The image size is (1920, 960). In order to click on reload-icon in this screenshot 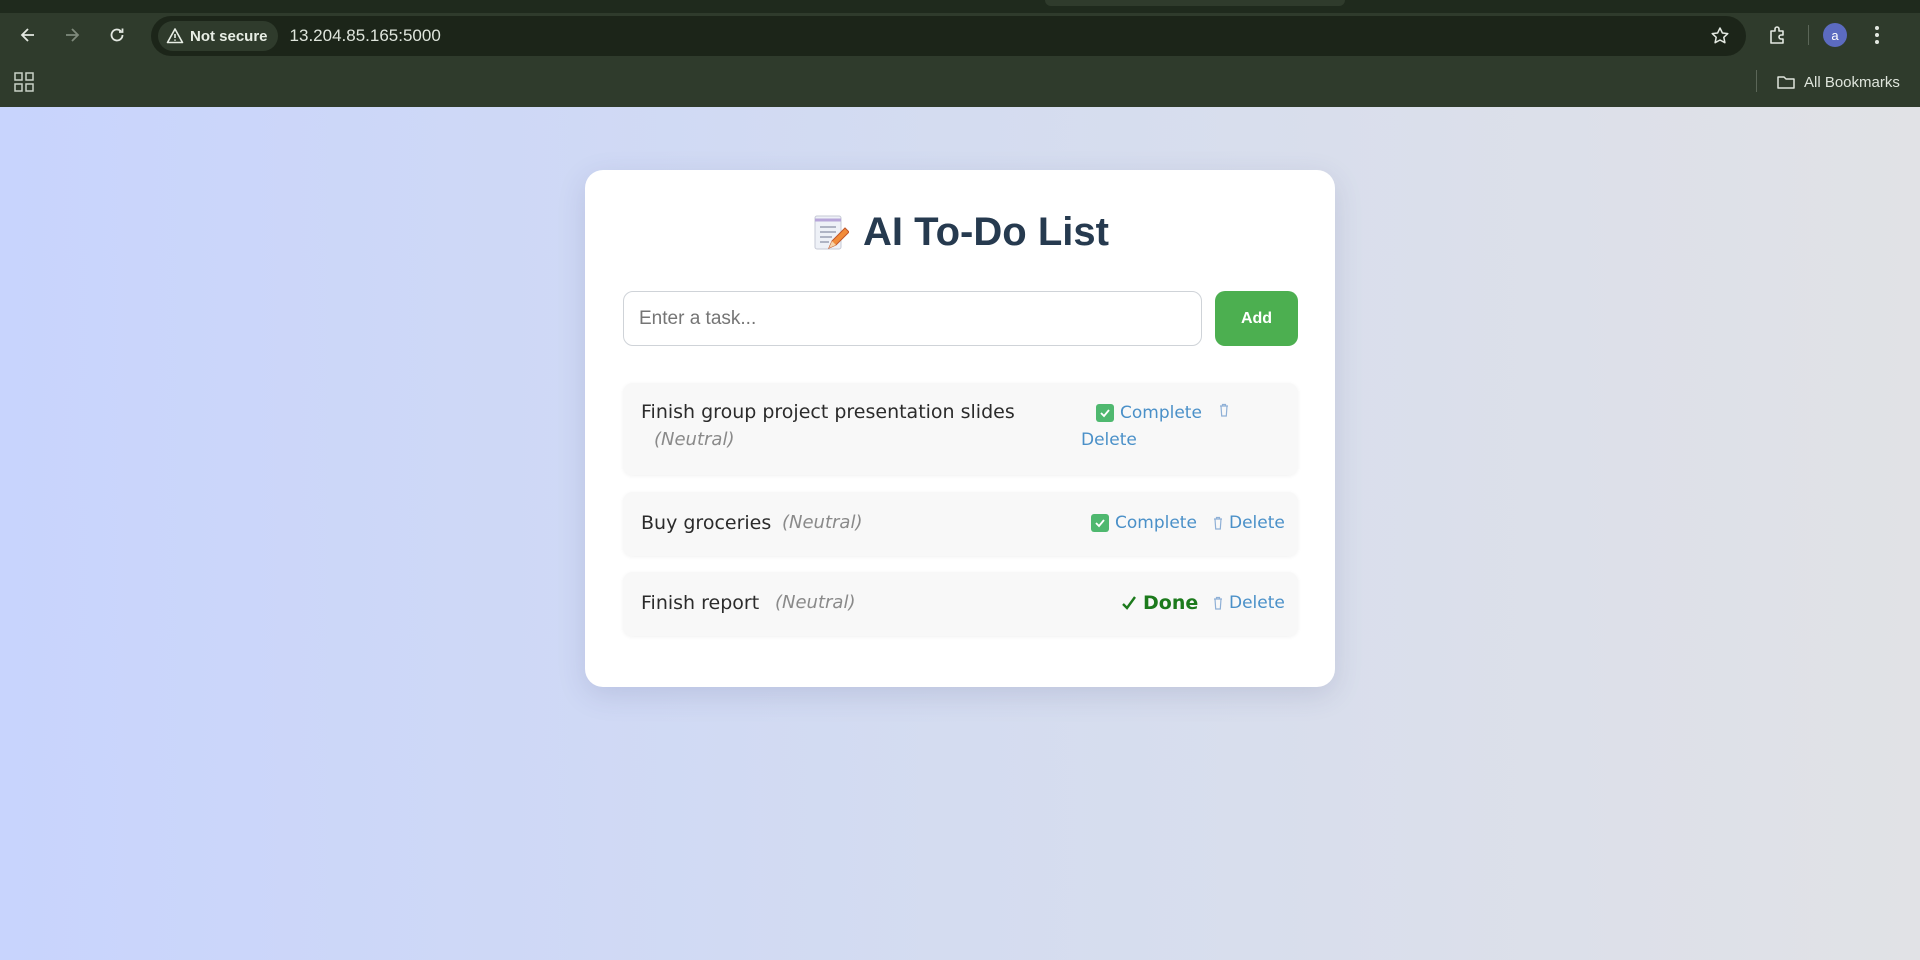, I will do `click(117, 35)`.